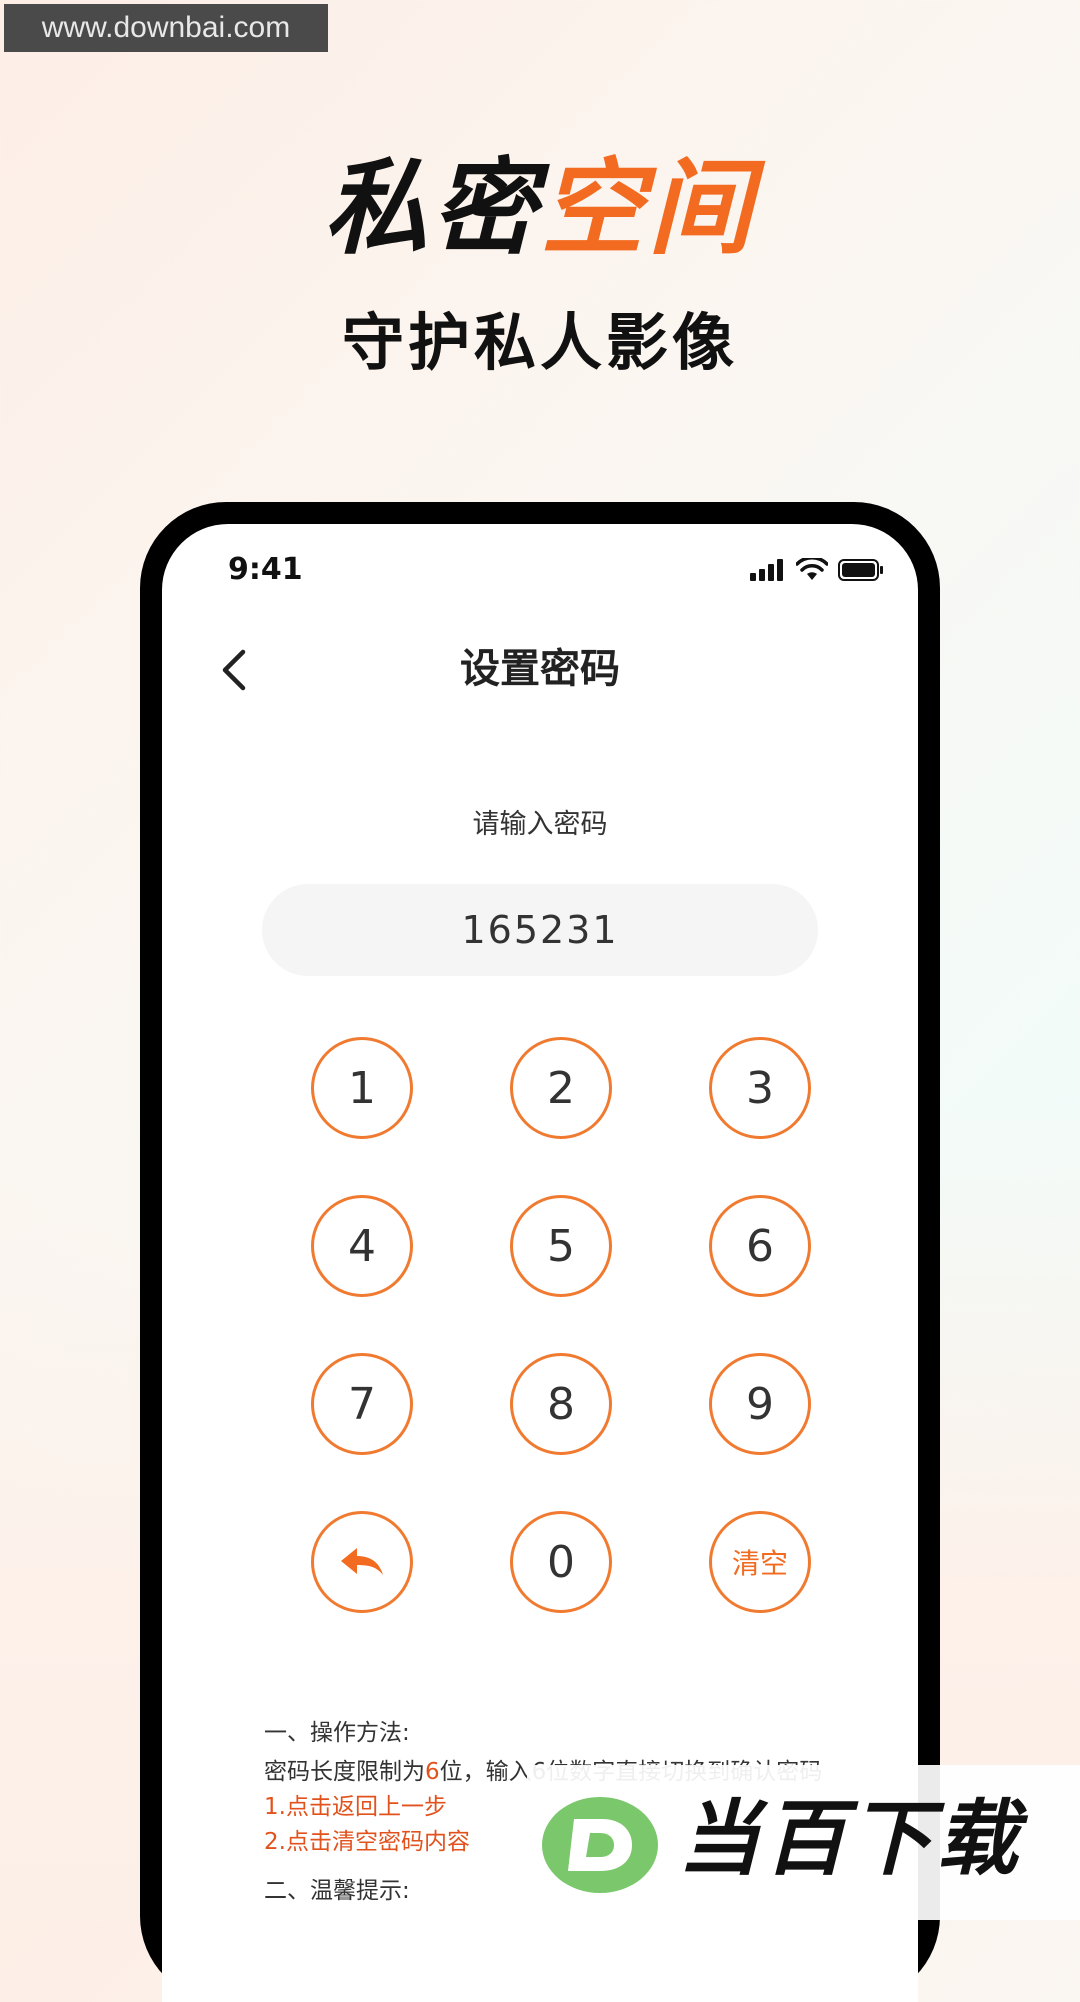  What do you see at coordinates (431, 208) in the screenshot?
I see `hero-title-dark: 私密` at bounding box center [431, 208].